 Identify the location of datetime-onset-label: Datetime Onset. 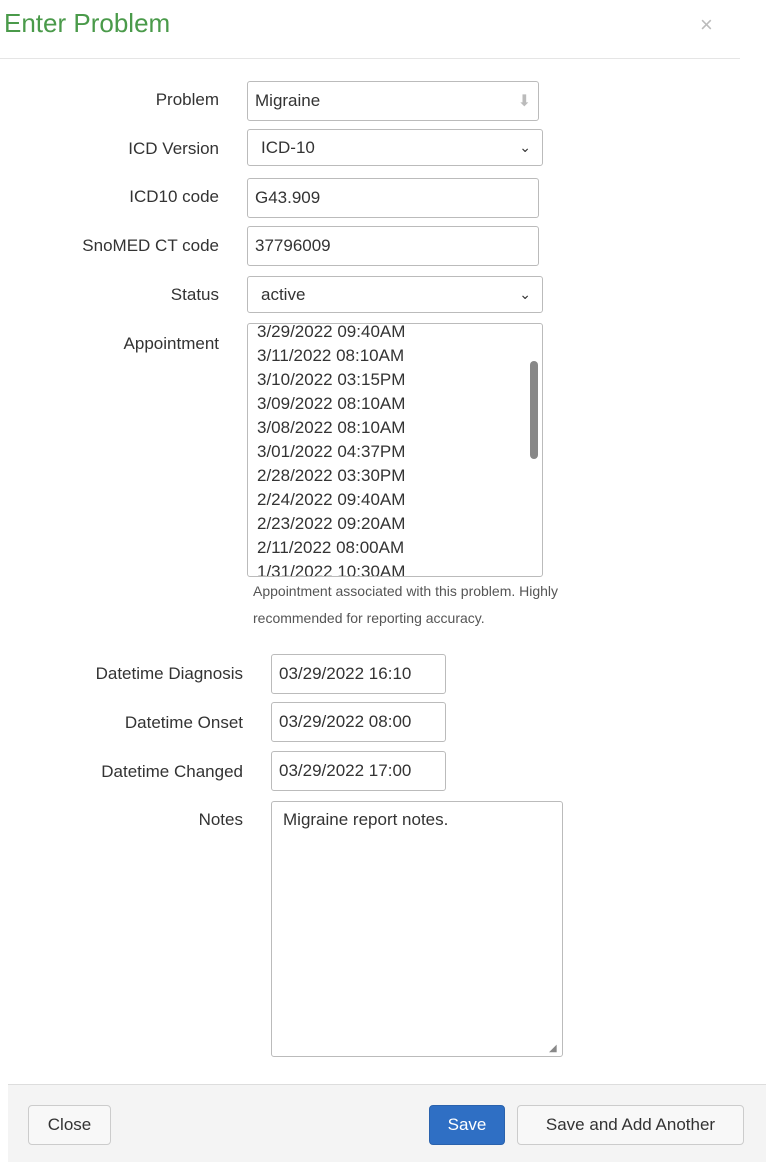
(183, 722).